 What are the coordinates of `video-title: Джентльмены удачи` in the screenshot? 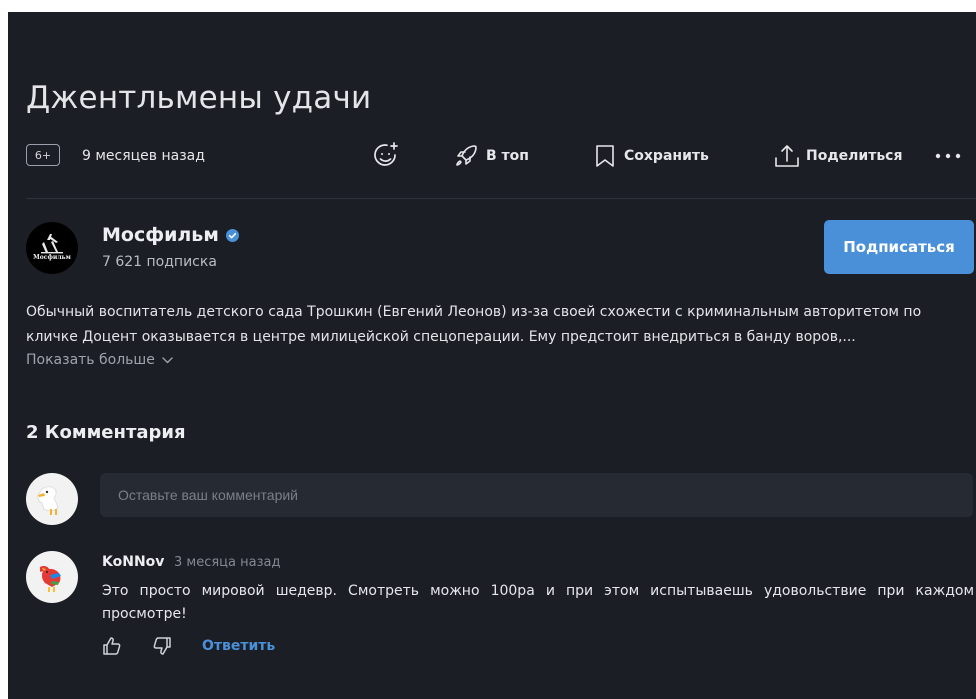 It's located at (199, 98).